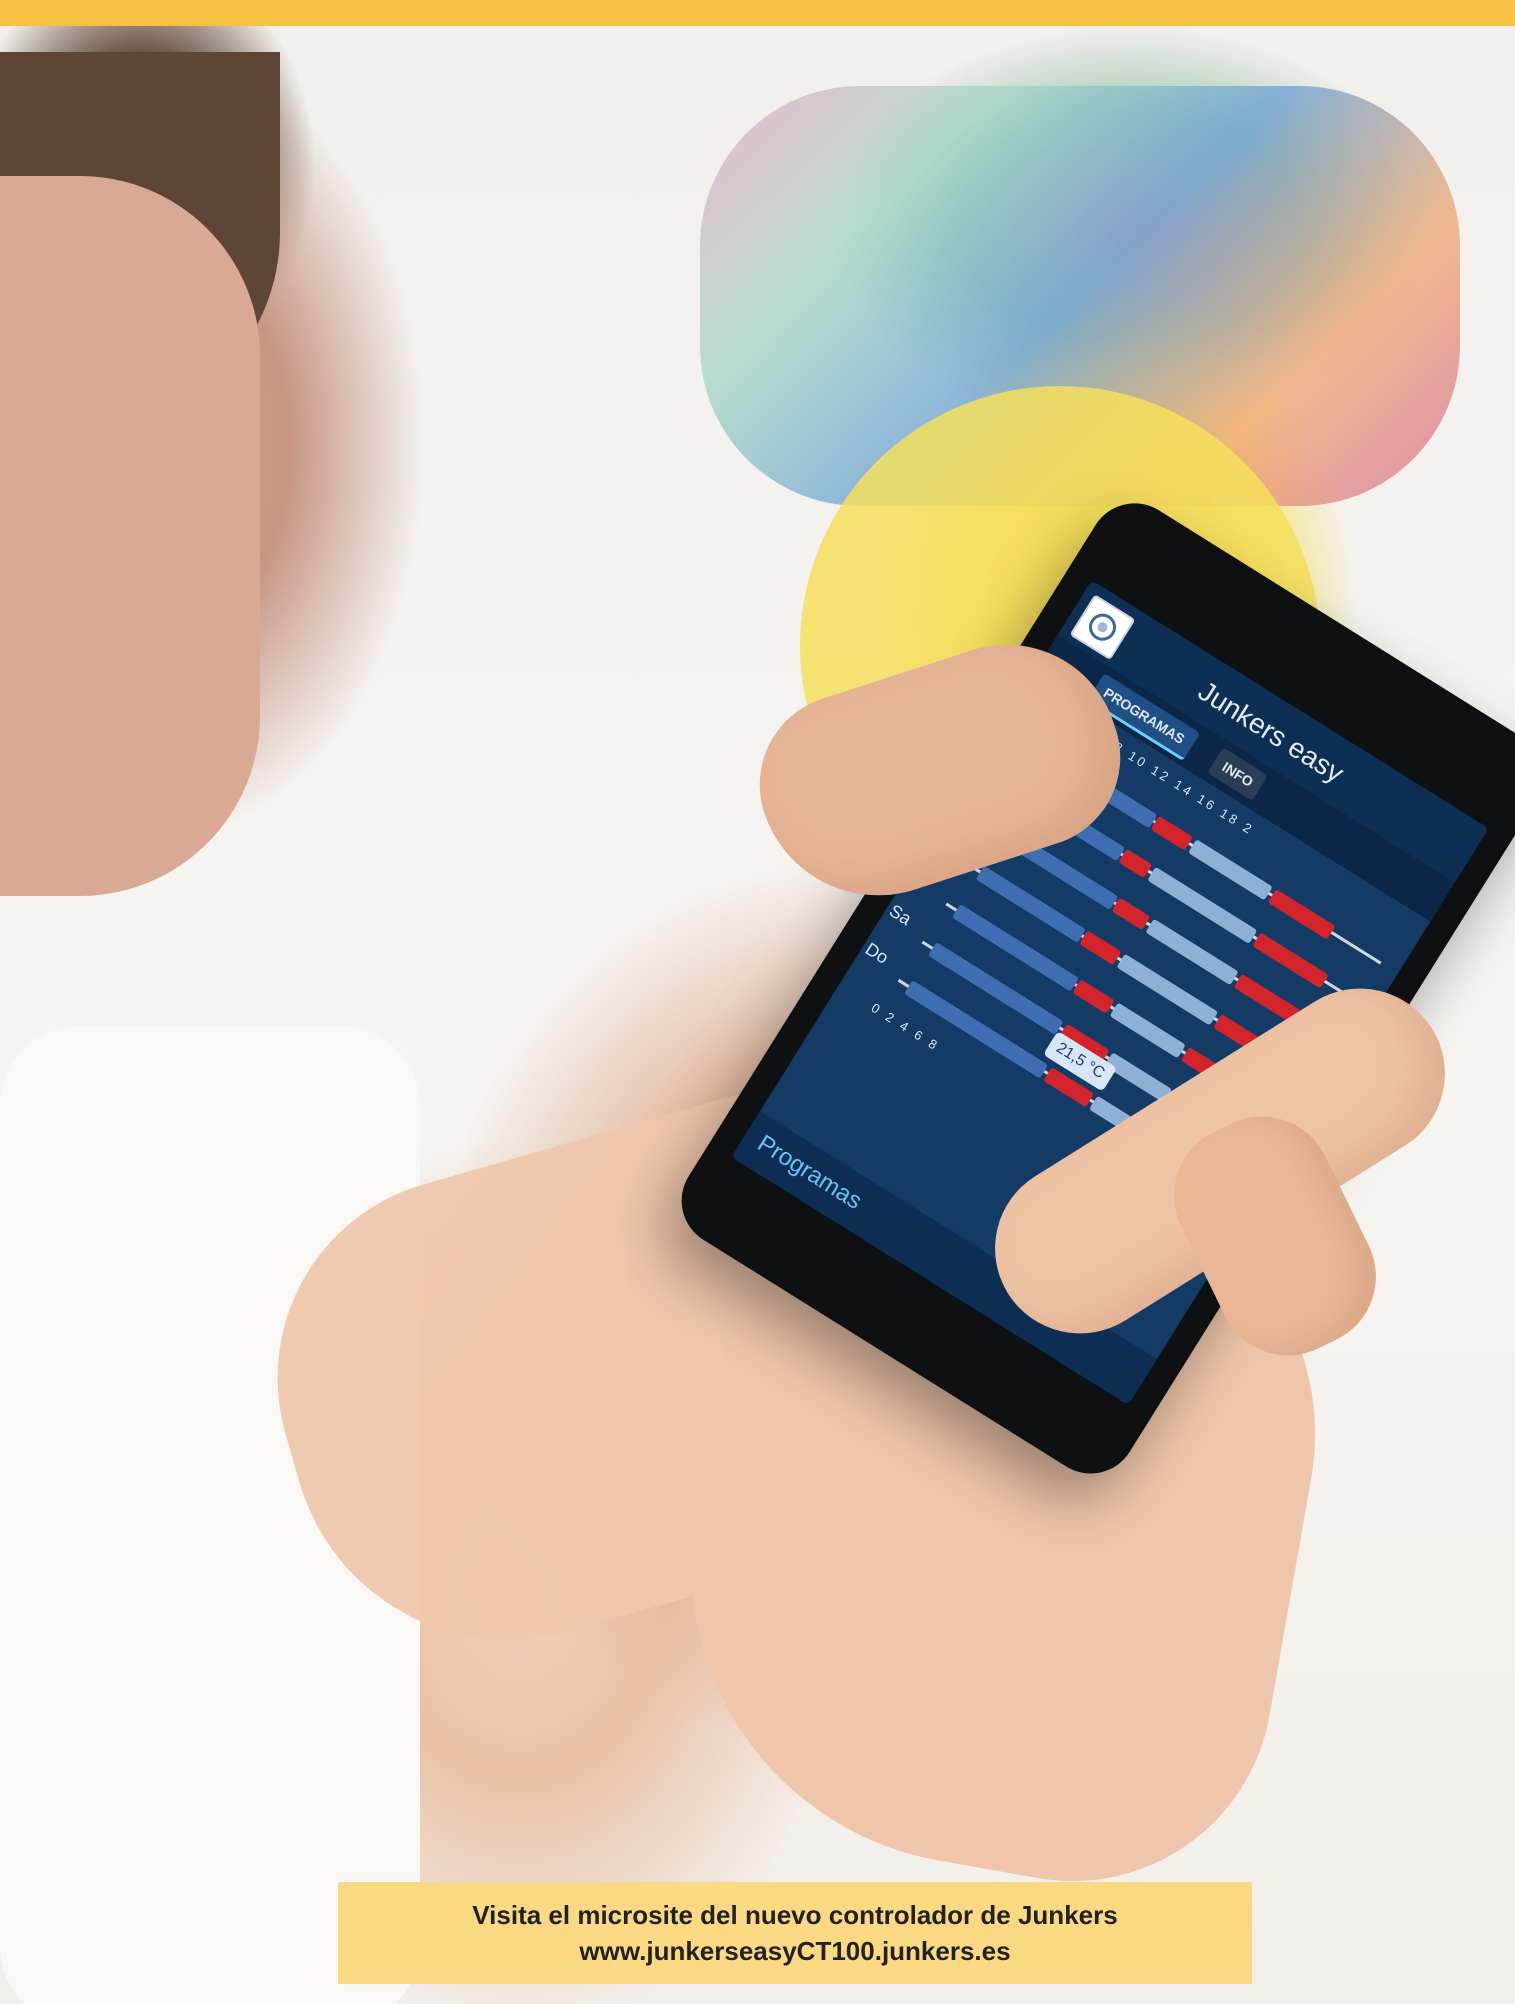 The width and height of the screenshot is (1515, 2004). I want to click on top-accent-bar, so click(757, 13).